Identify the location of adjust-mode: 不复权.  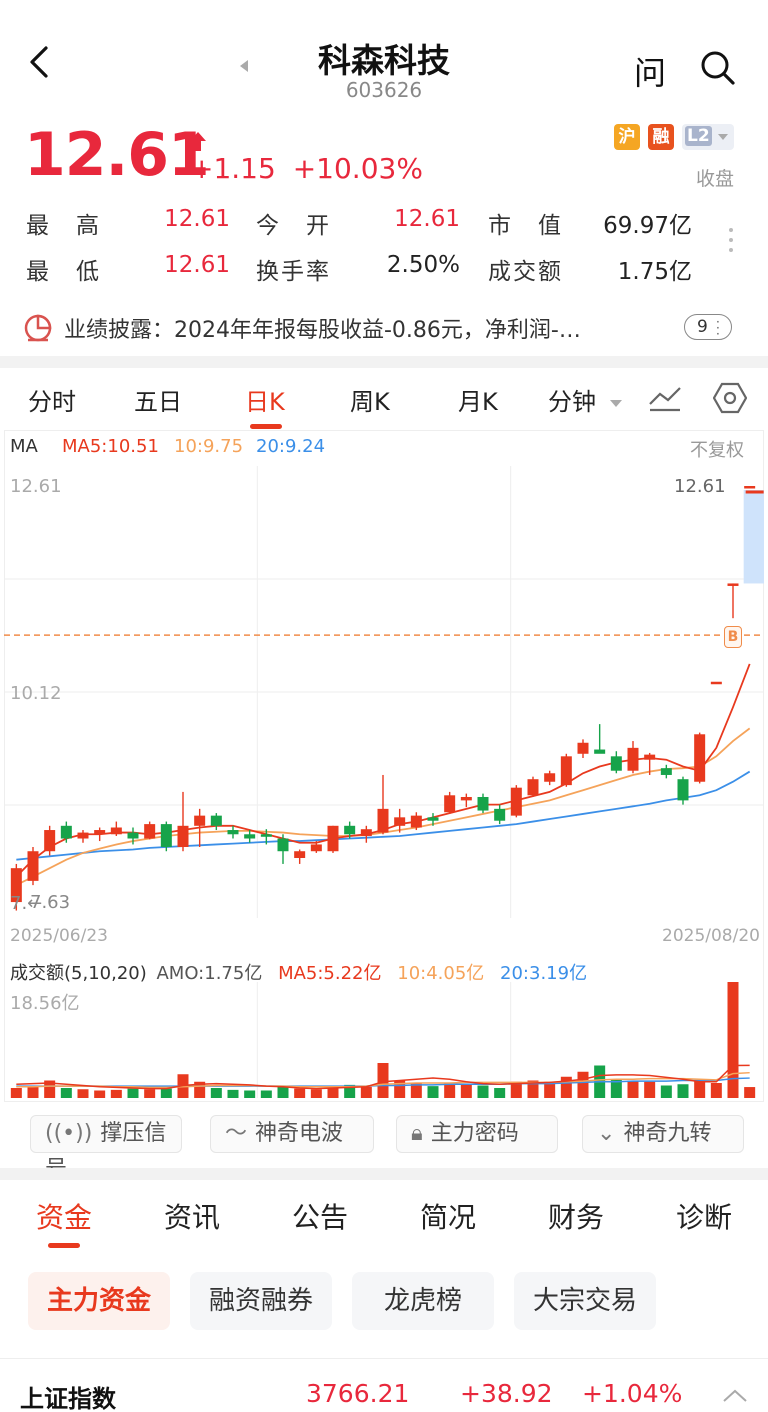
(717, 449).